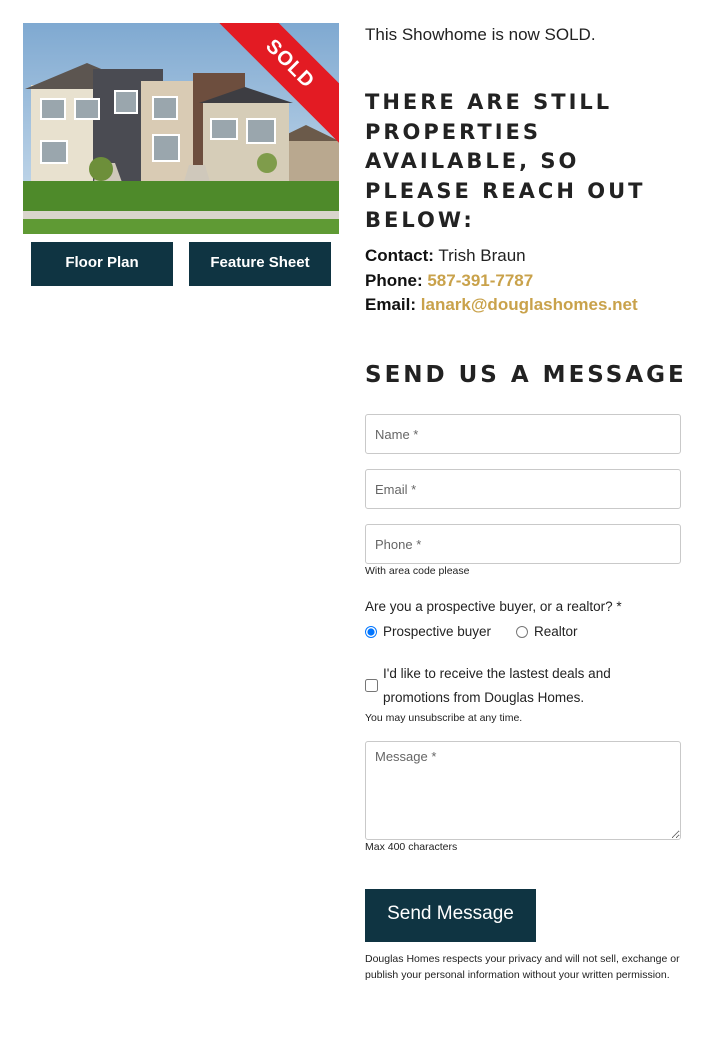  I want to click on message-max-hint: Max 400 characters, so click(411, 847).